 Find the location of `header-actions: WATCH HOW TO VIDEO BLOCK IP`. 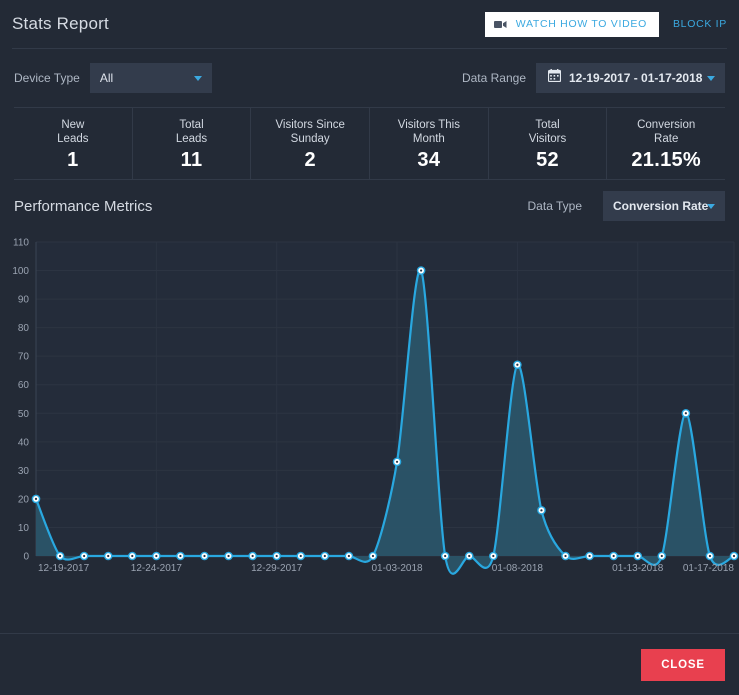

header-actions: WATCH HOW TO VIDEO BLOCK IP is located at coordinates (605, 24).